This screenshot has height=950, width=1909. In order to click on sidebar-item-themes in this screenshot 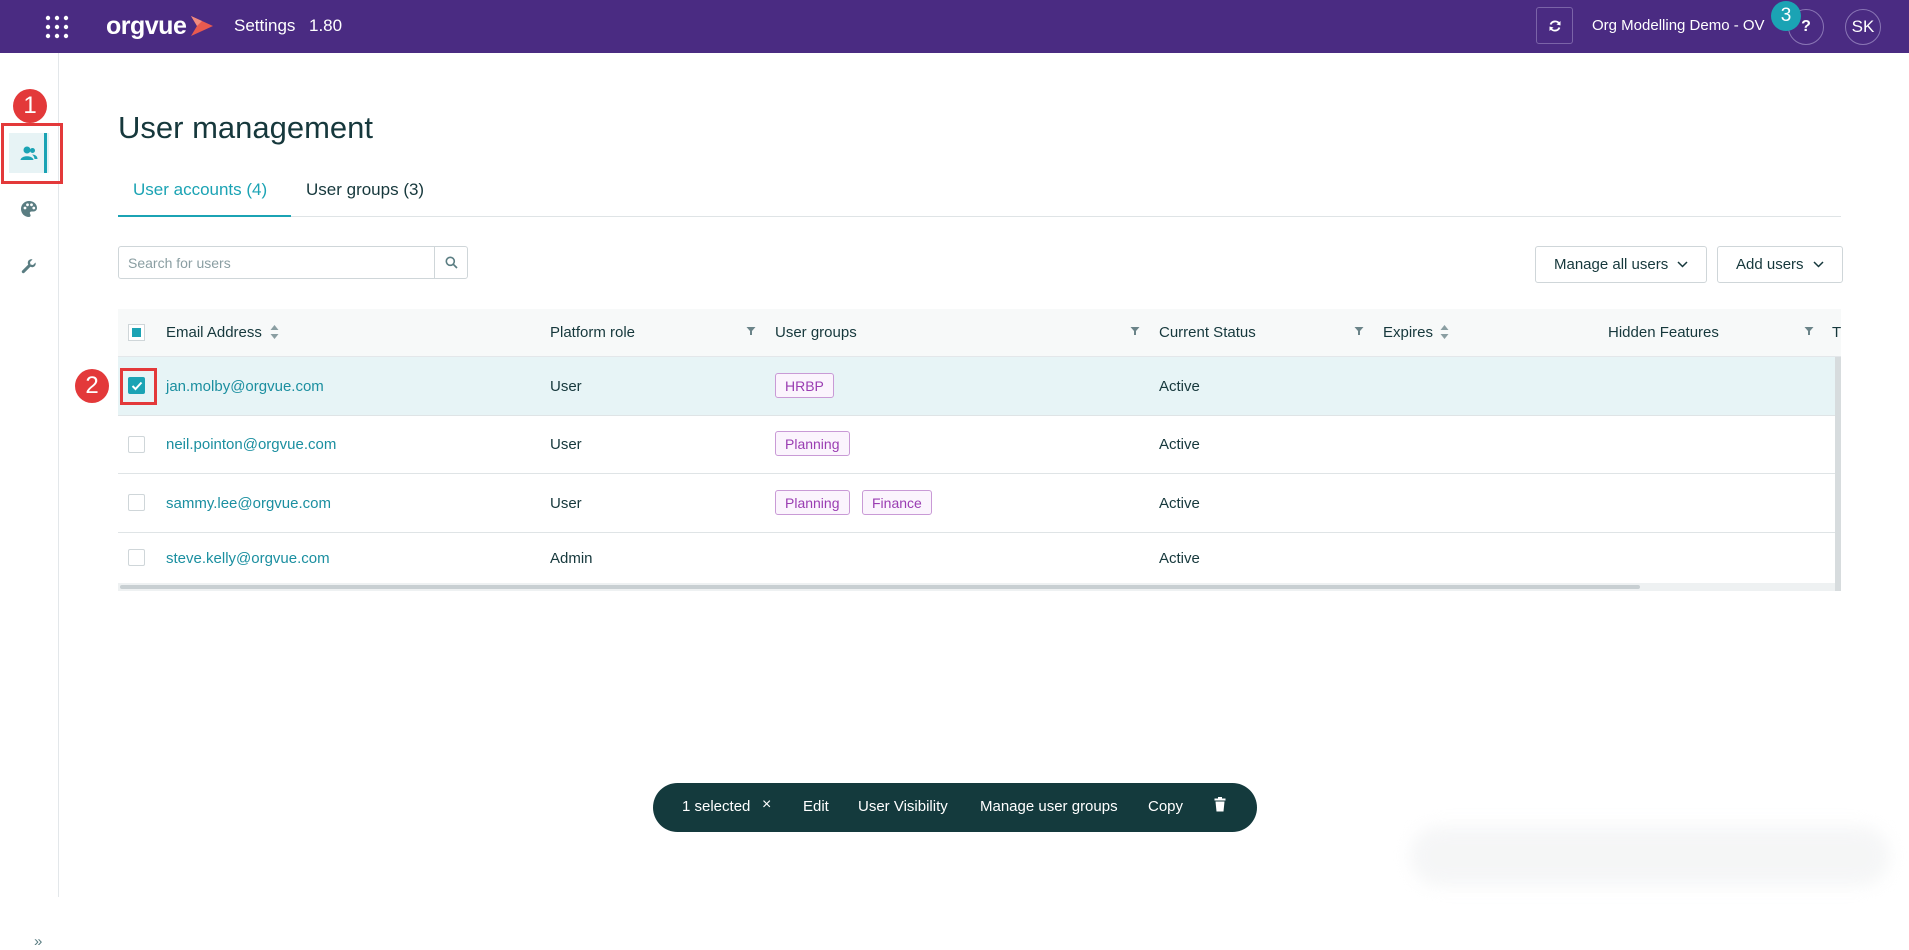, I will do `click(29, 209)`.